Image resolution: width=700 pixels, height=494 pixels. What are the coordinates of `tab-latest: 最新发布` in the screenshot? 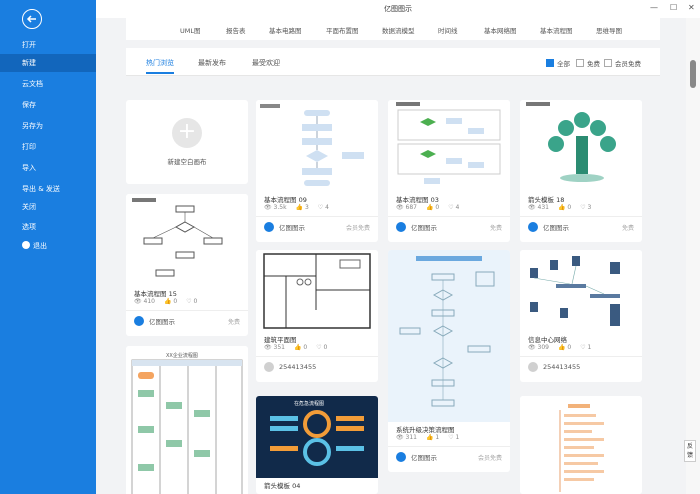 It's located at (212, 63).